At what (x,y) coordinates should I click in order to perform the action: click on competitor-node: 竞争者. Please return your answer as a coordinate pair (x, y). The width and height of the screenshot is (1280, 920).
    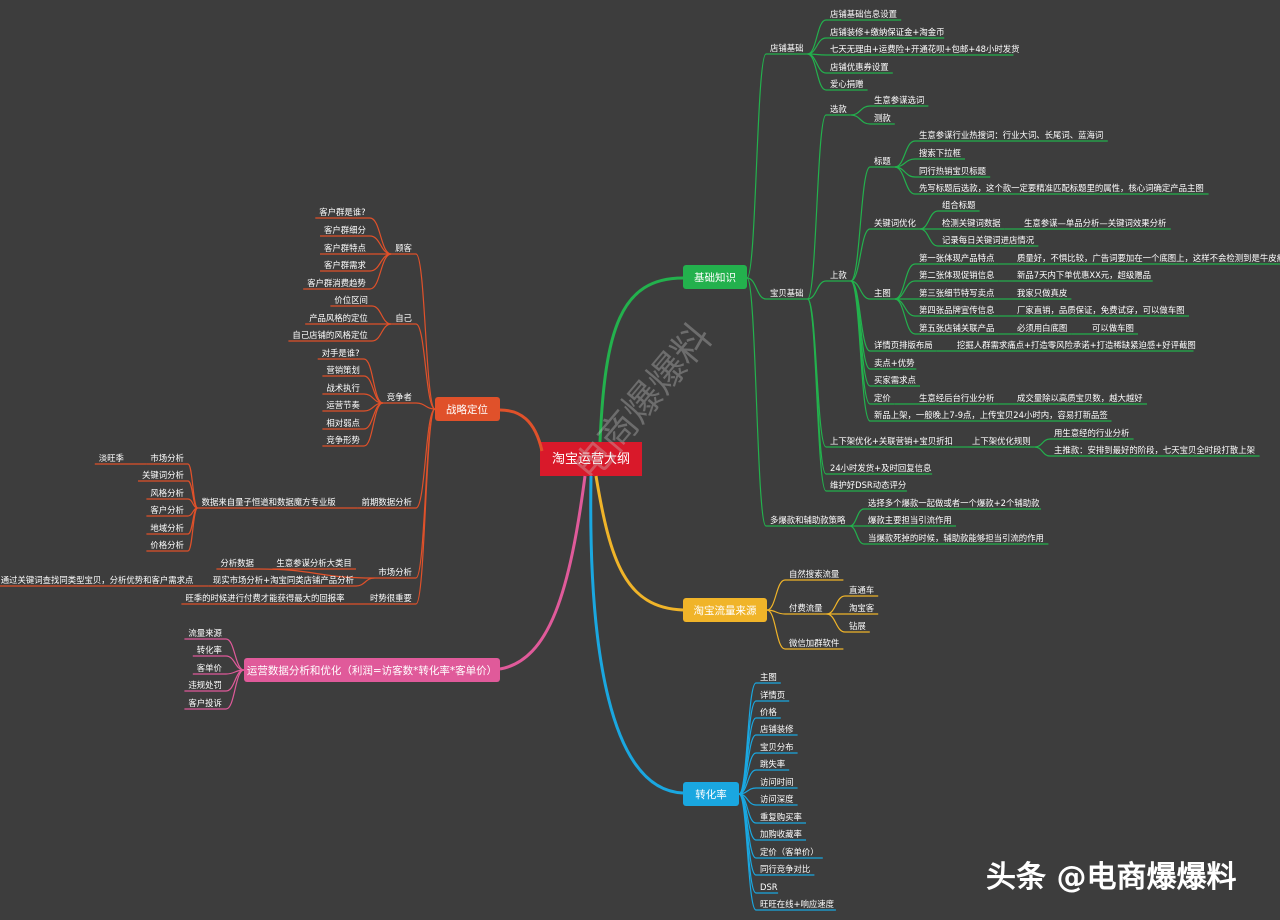
    Looking at the image, I should click on (399, 397).